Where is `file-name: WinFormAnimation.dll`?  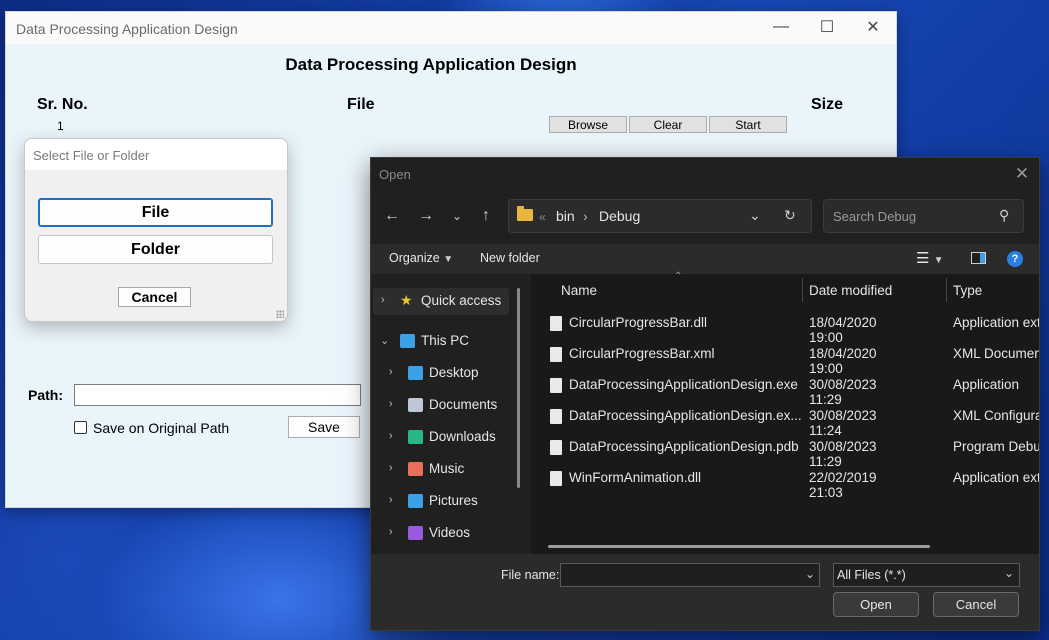
file-name: WinFormAnimation.dll is located at coordinates (635, 477).